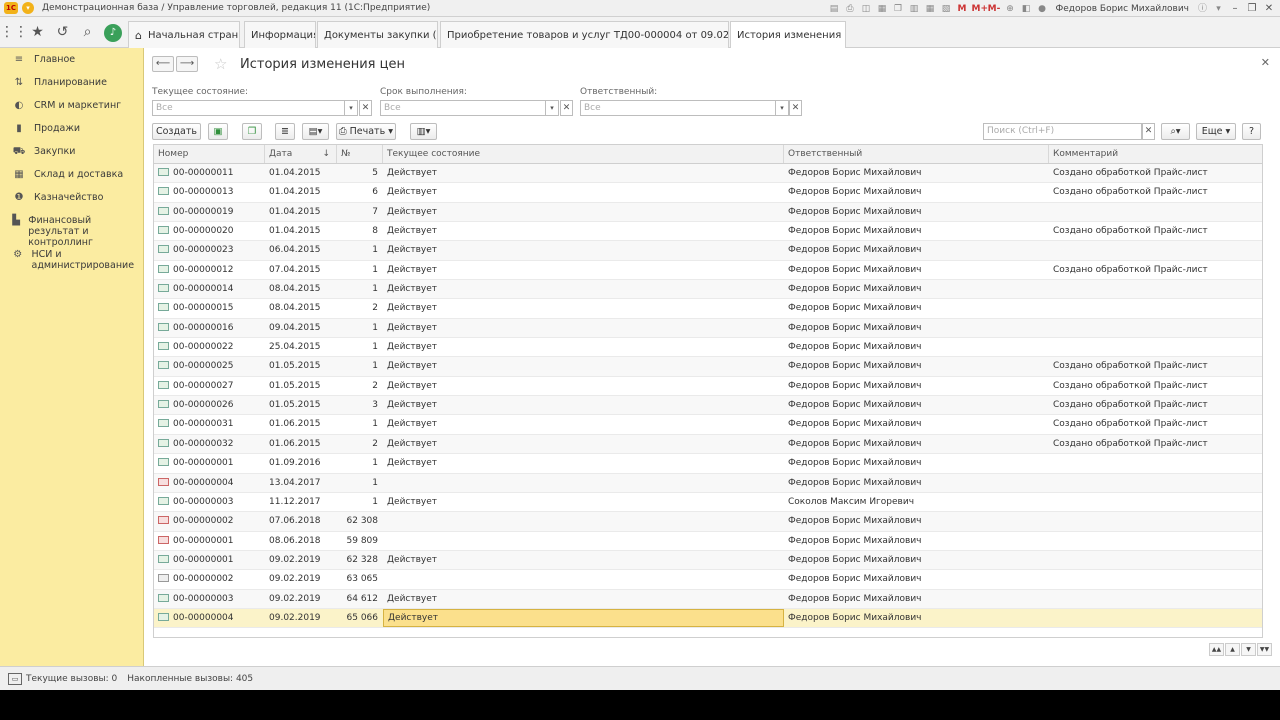 This screenshot has height=720, width=1280. I want to click on column-header: Комментарий, so click(1155, 154).